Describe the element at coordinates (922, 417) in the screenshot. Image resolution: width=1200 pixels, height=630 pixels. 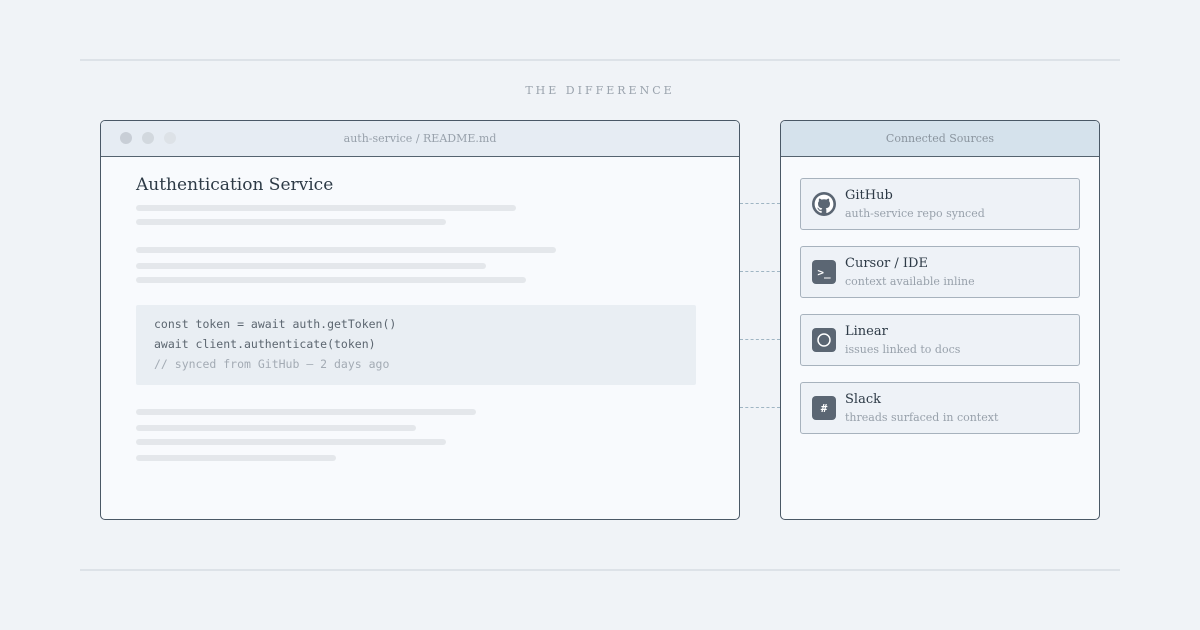
I see `source-description: threads surfaced in context` at that location.